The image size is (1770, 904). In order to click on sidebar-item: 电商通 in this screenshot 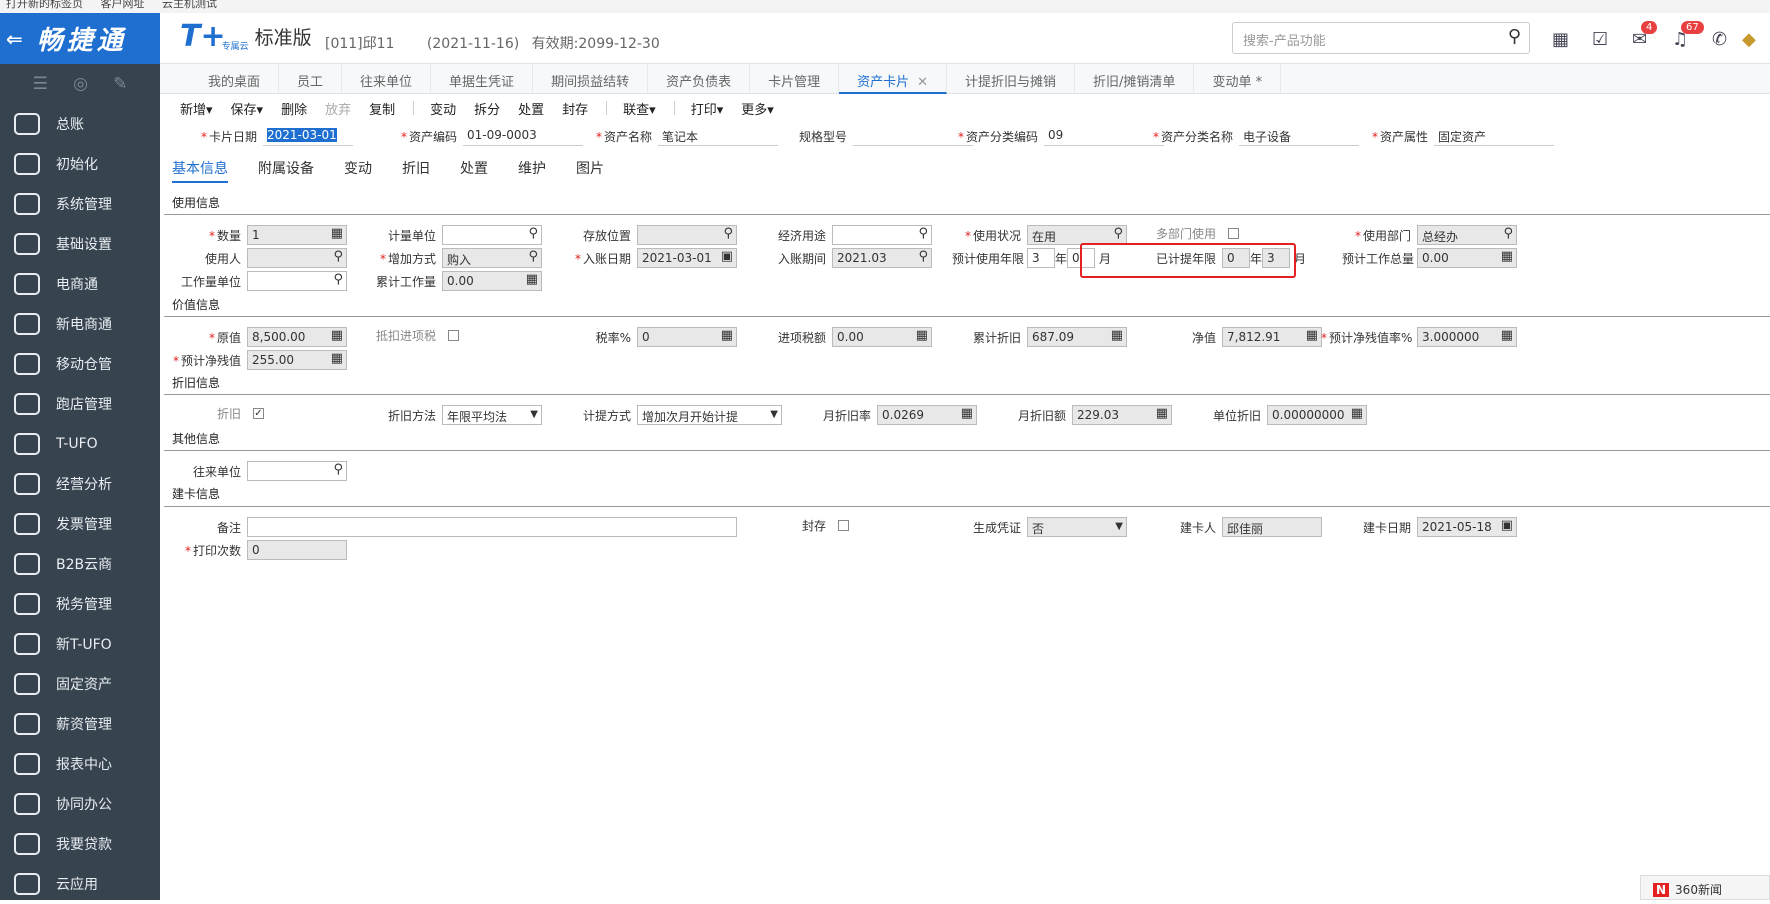, I will do `click(80, 284)`.